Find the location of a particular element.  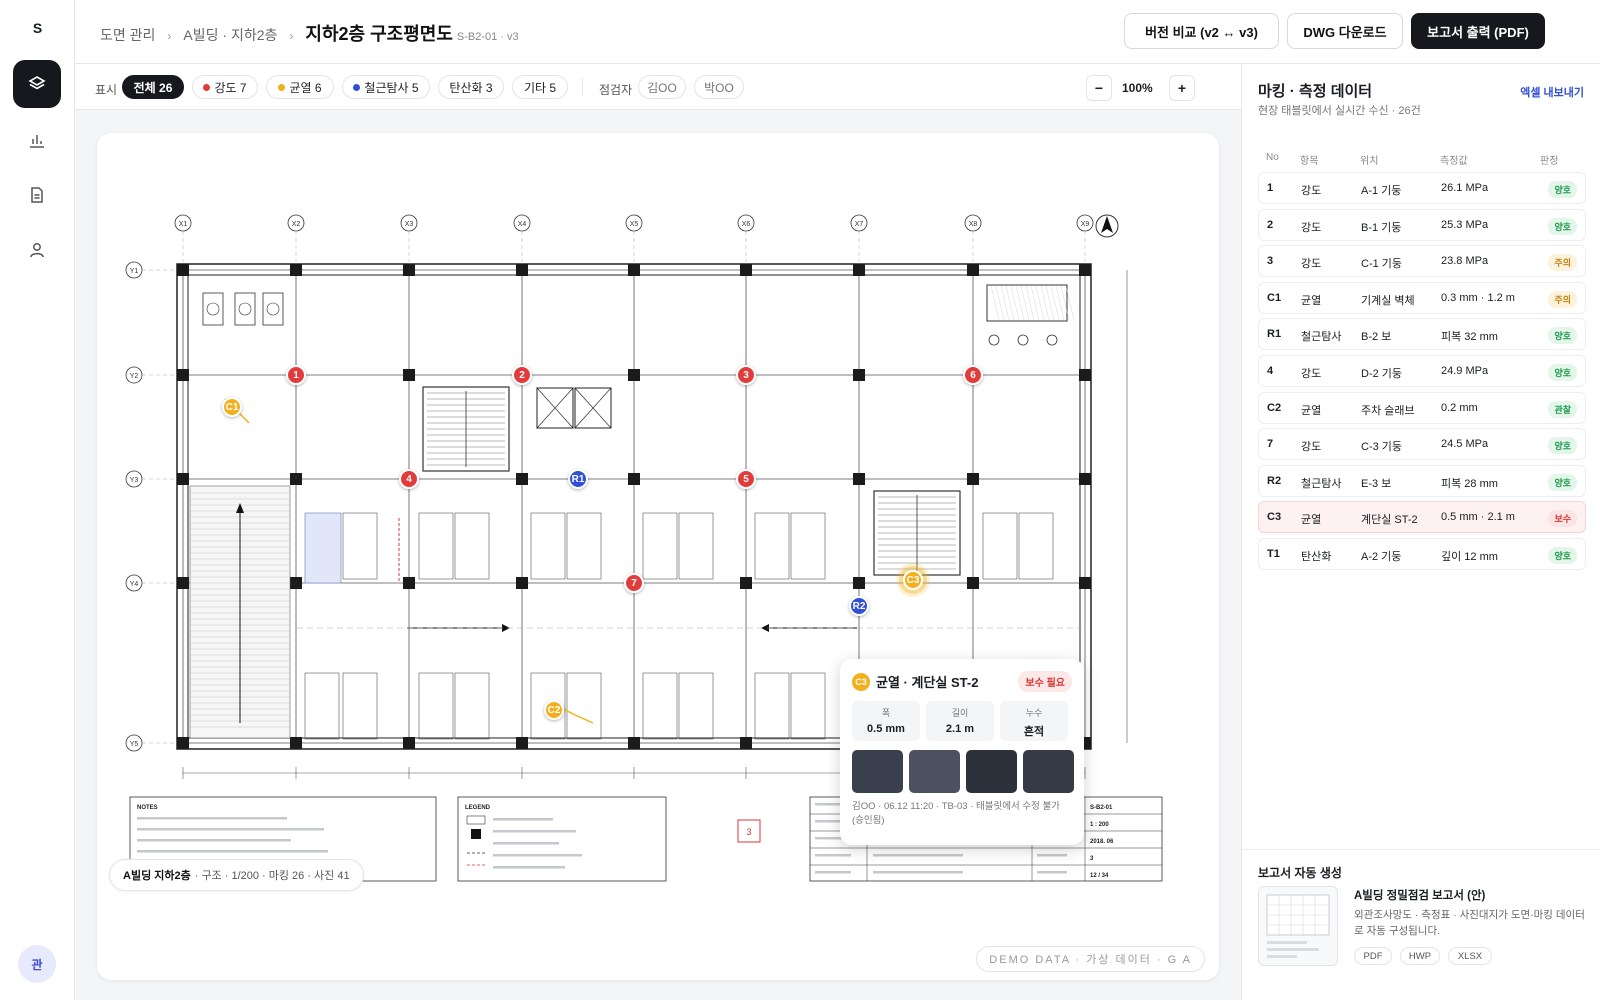

cell-val: 25.3 MPa is located at coordinates (1465, 224).